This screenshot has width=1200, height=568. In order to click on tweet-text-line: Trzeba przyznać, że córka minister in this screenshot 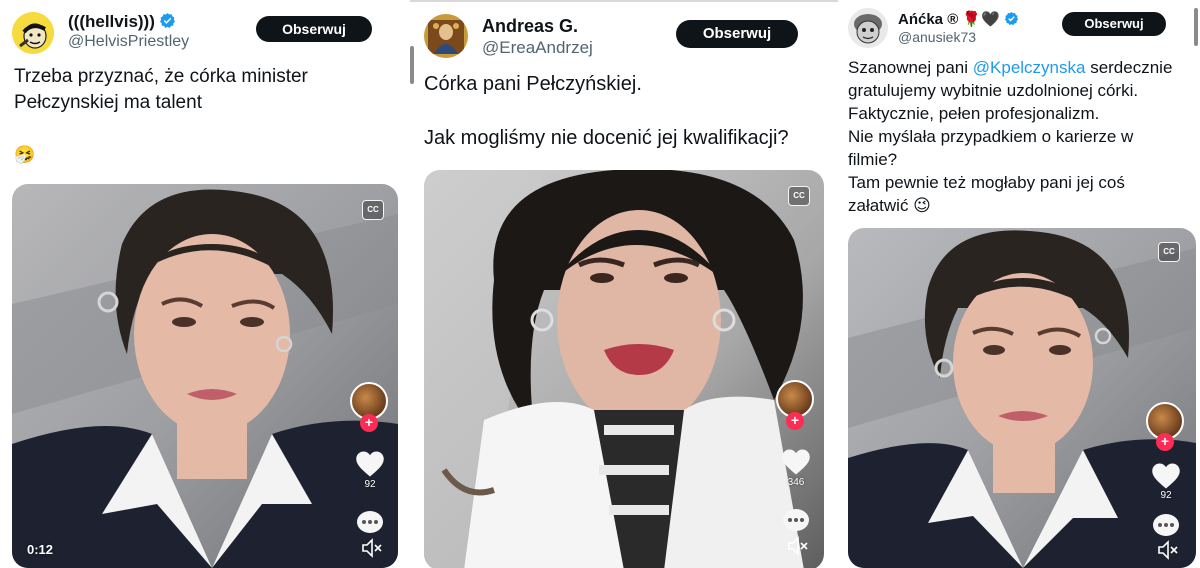, I will do `click(161, 76)`.